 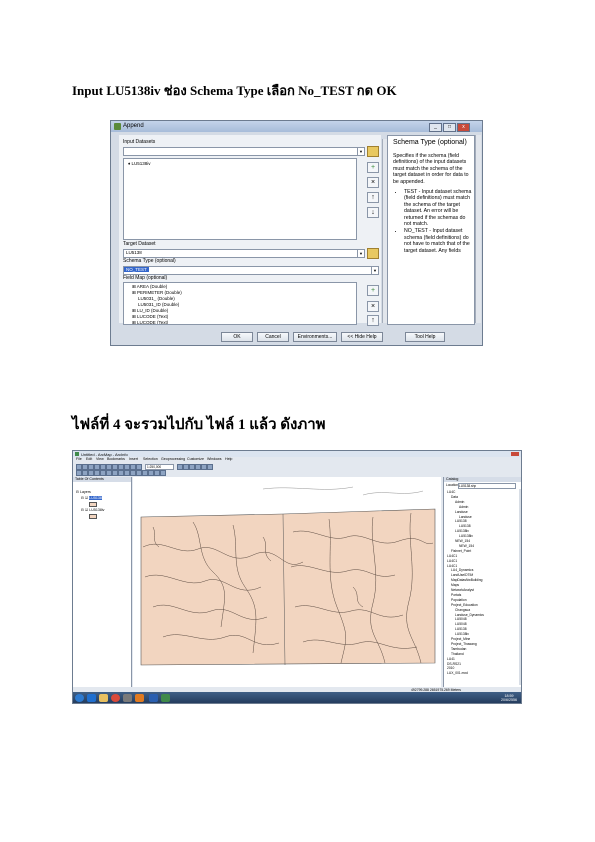 I want to click on menu-selection: Selection, so click(x=150, y=459).